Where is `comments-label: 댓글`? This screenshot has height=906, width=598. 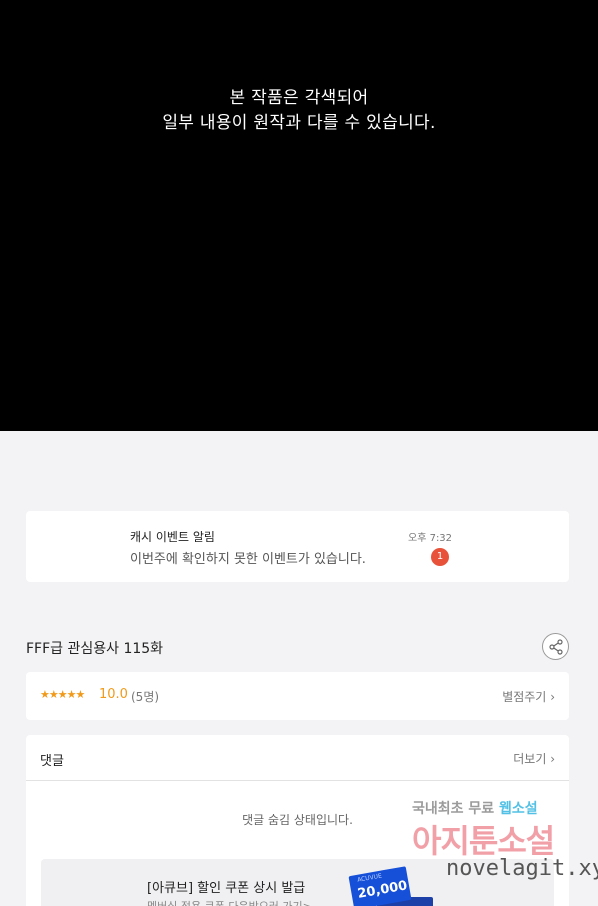 comments-label: 댓글 is located at coordinates (52, 761).